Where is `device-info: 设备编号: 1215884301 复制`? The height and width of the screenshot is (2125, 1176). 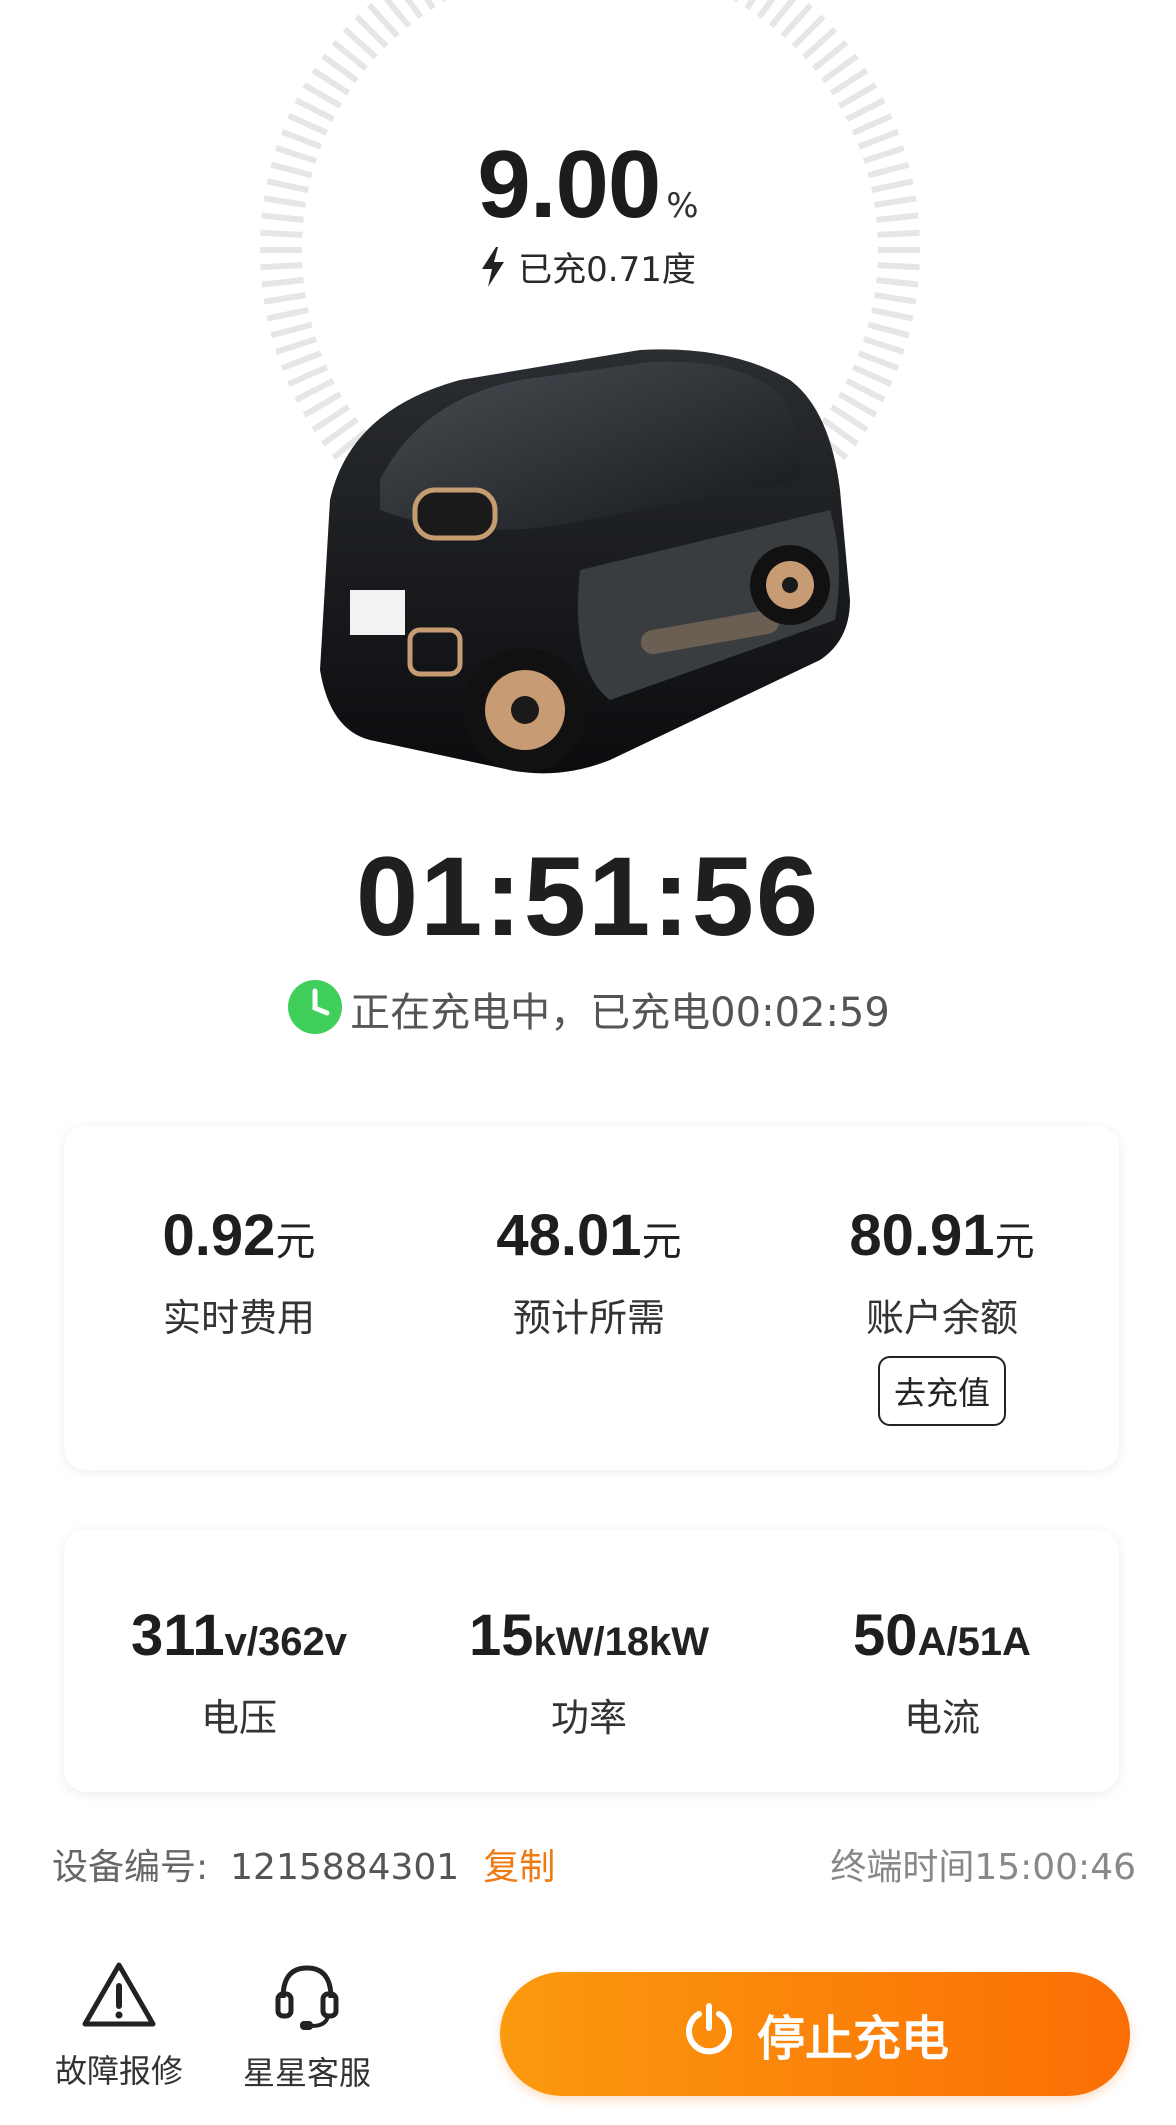 device-info: 设备编号: 1215884301 复制 is located at coordinates (303, 1864).